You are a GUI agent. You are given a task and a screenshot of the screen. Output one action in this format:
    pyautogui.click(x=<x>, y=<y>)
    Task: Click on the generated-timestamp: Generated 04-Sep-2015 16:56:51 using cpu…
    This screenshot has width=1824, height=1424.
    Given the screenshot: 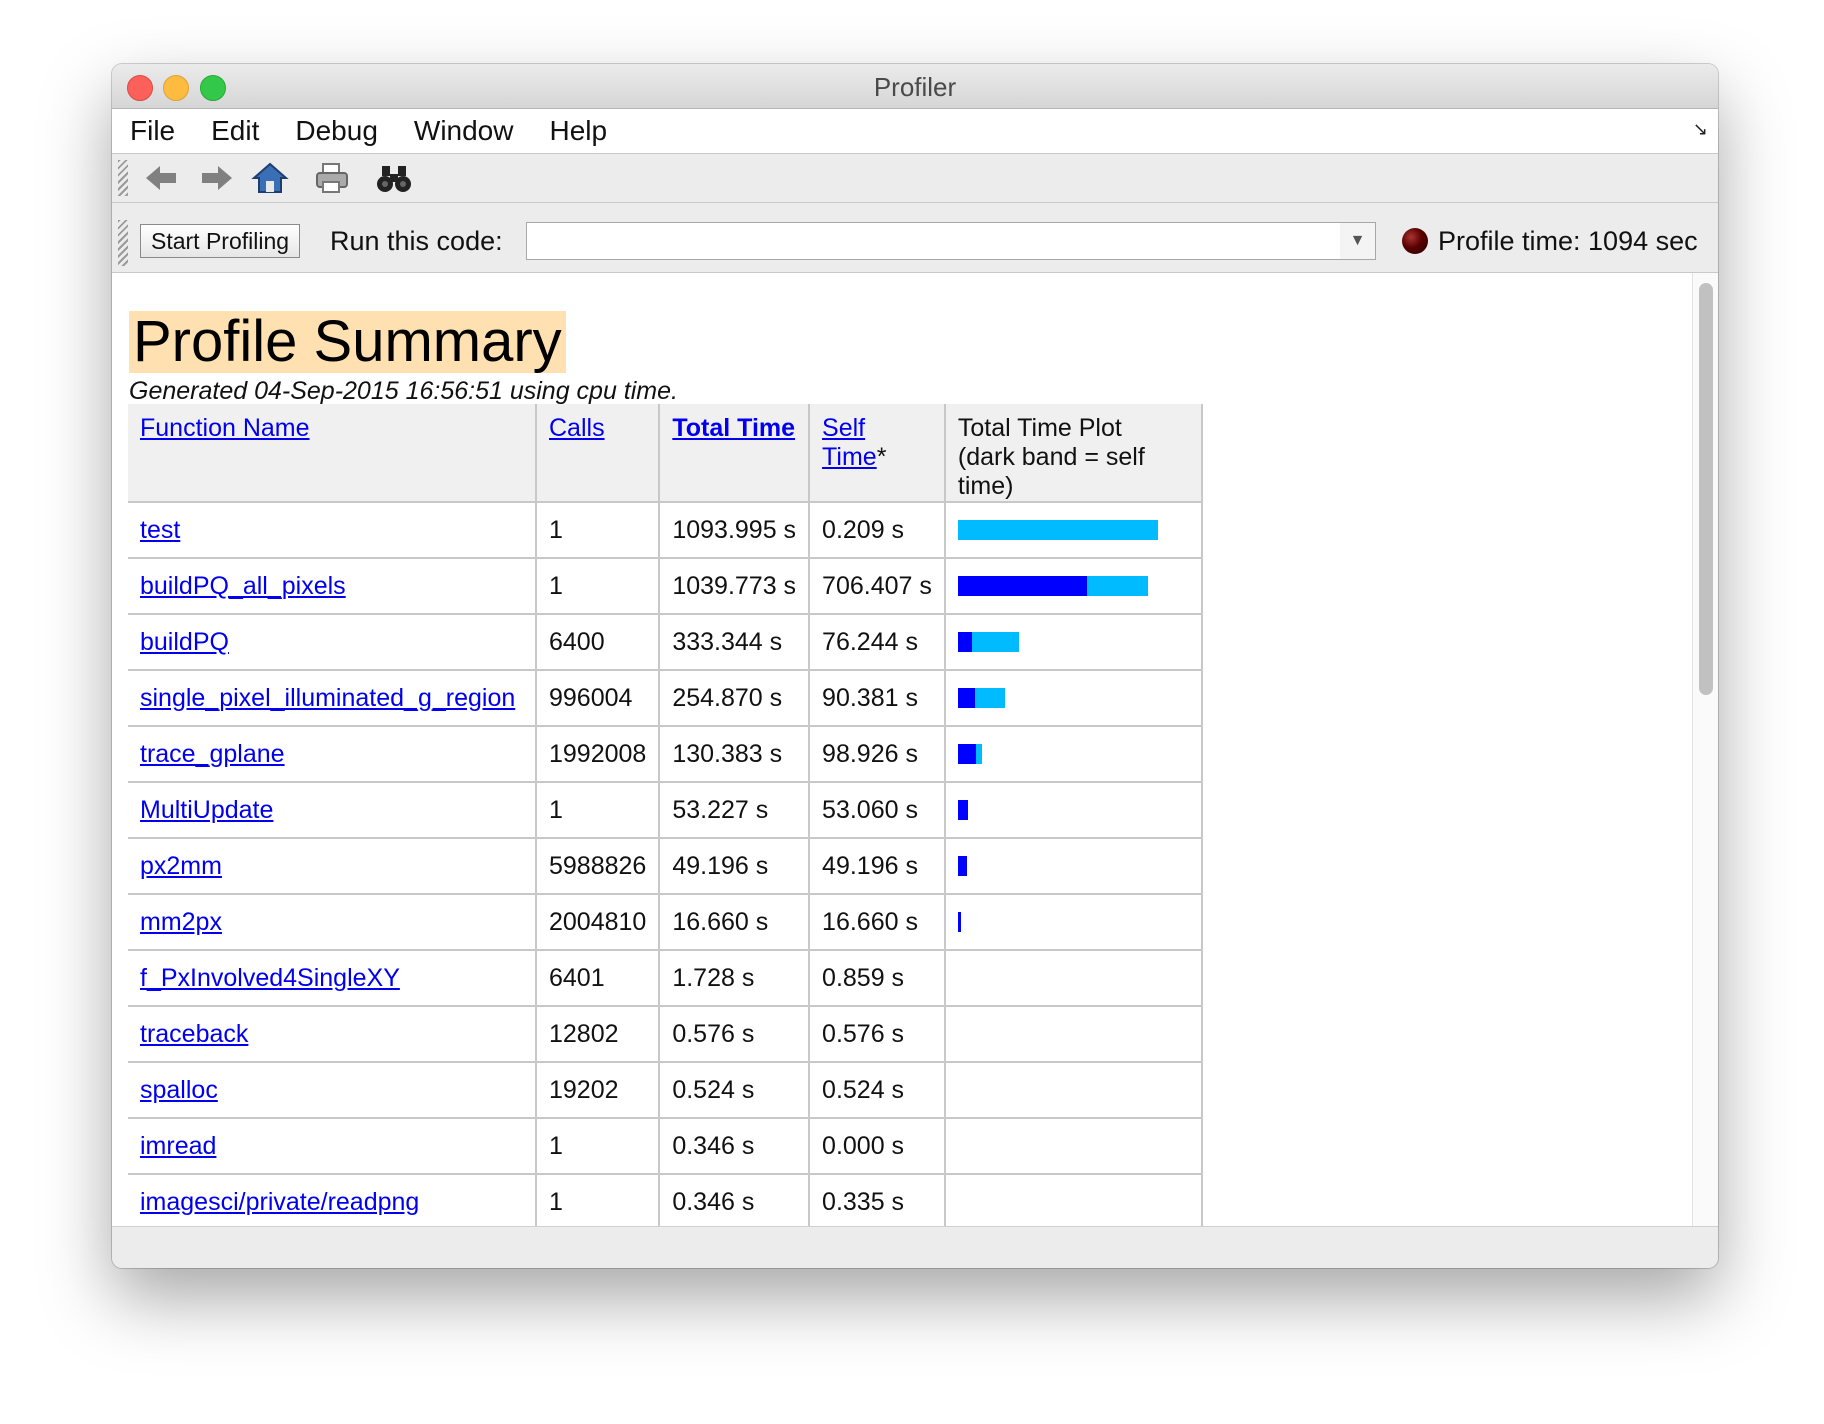 What is the action you would take?
    pyautogui.click(x=403, y=391)
    